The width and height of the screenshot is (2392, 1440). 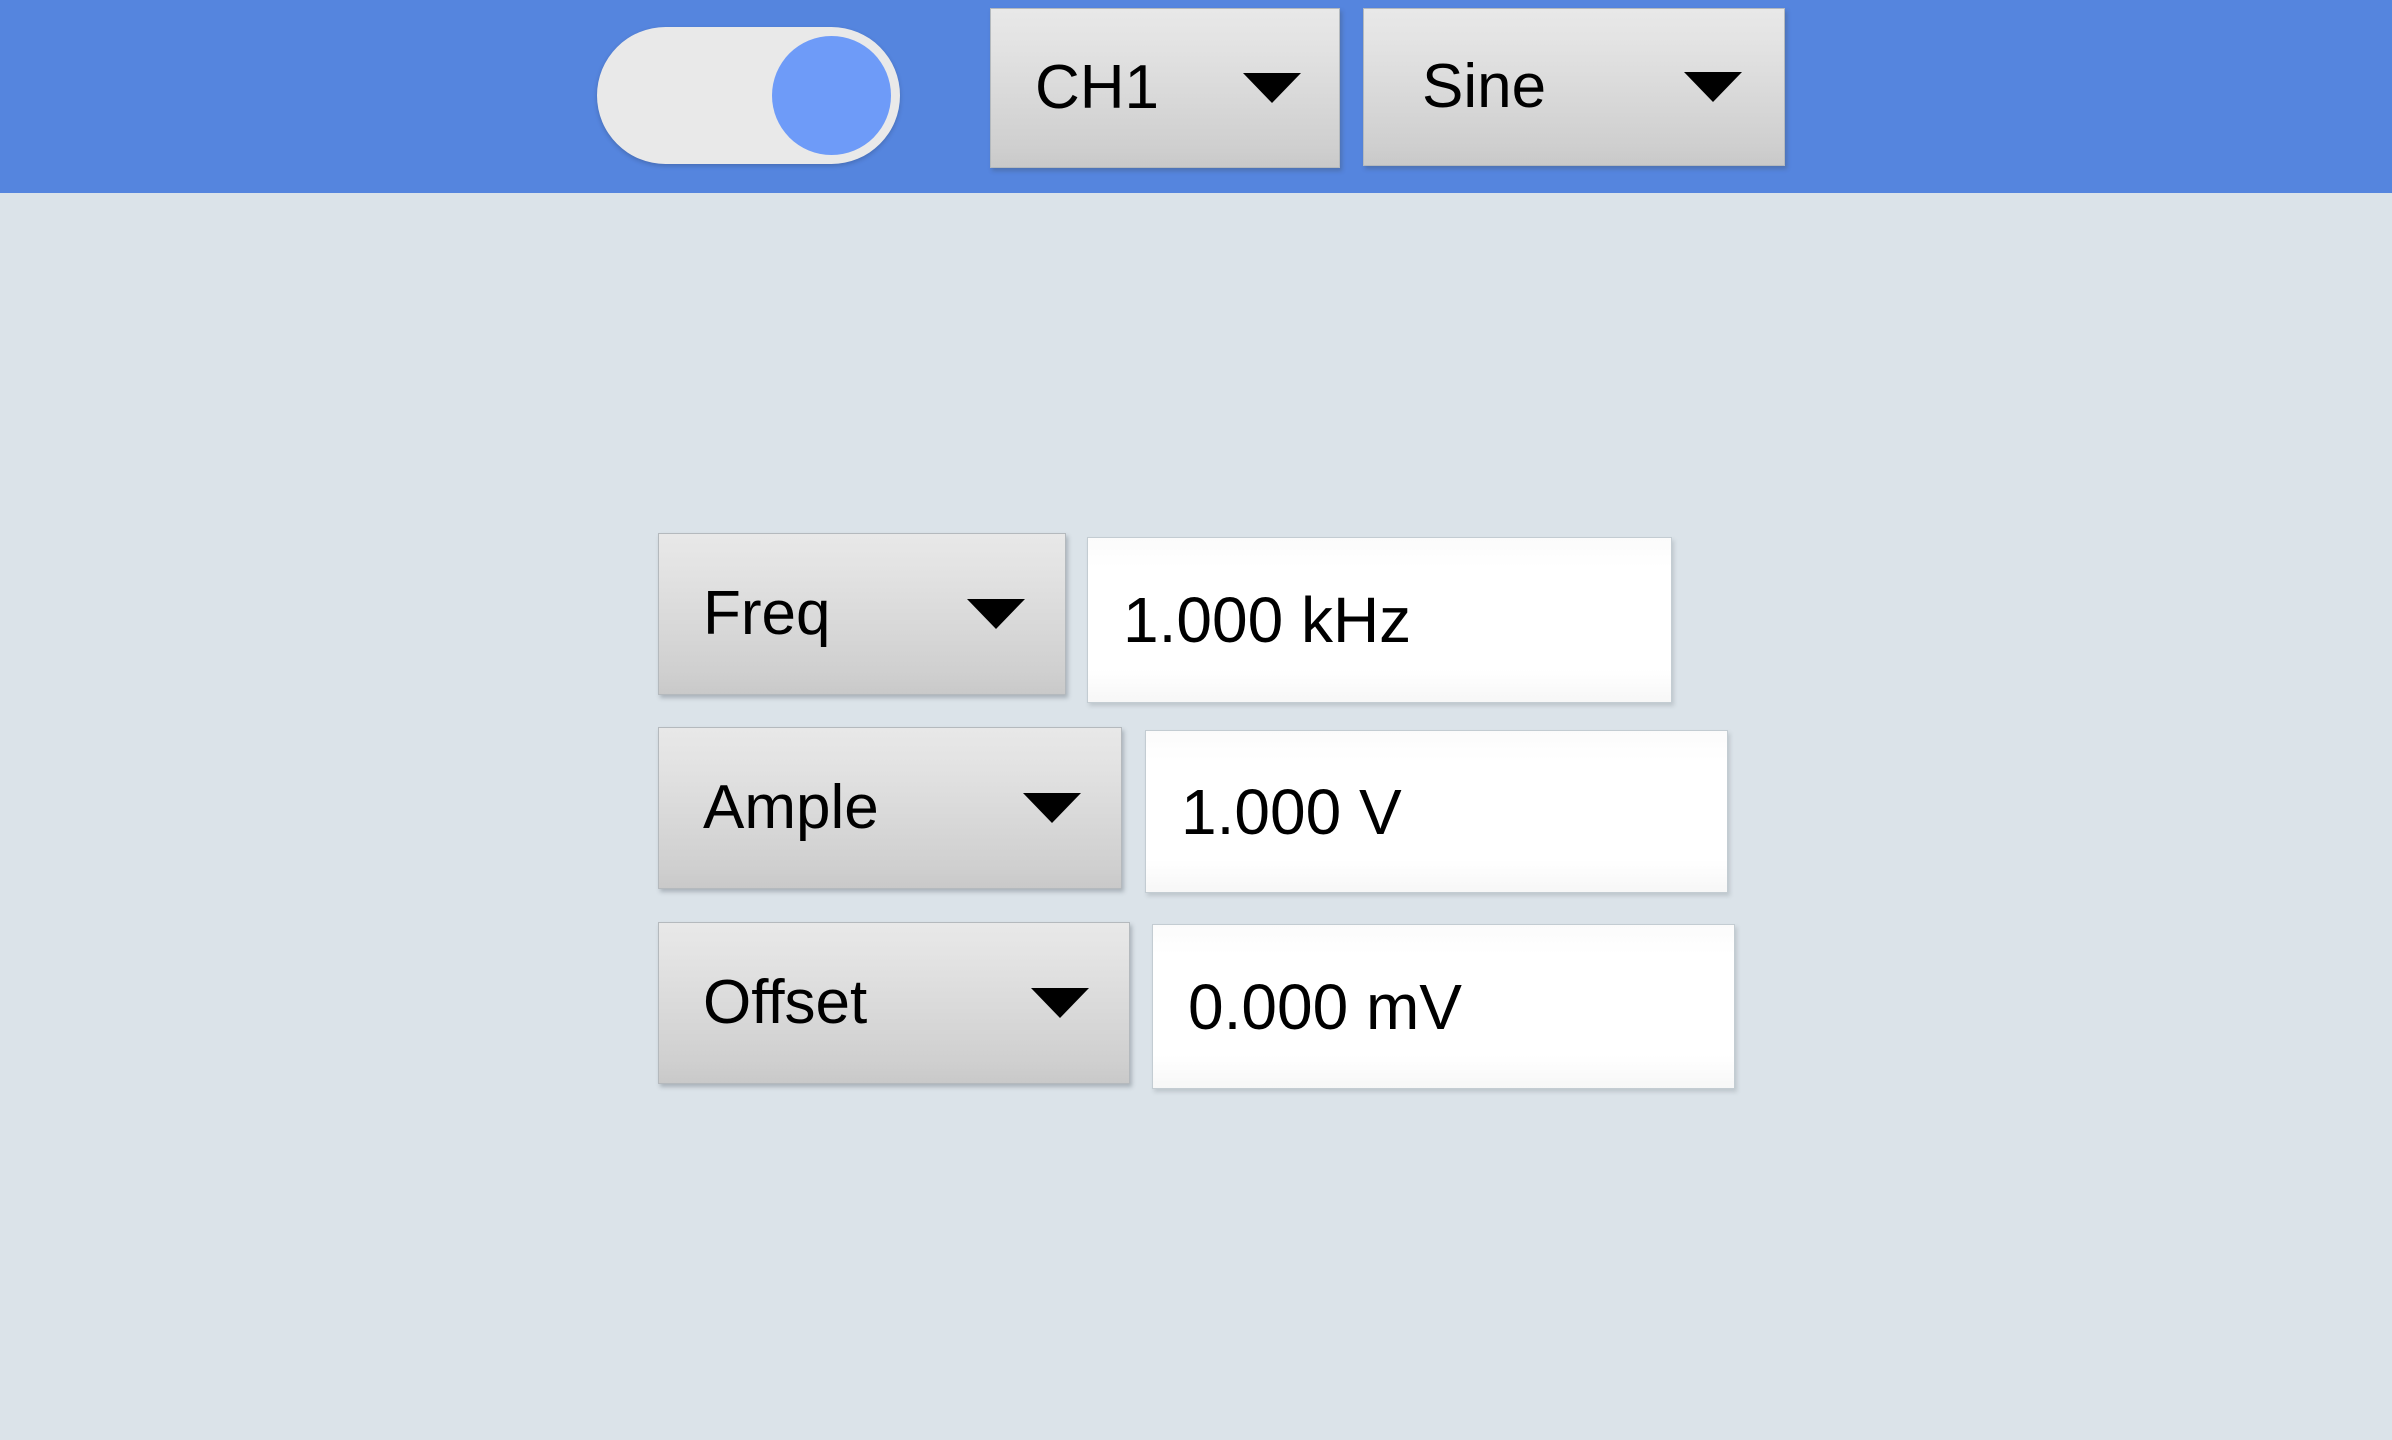 I want to click on parameter-label-ample: Ample, so click(x=791, y=807).